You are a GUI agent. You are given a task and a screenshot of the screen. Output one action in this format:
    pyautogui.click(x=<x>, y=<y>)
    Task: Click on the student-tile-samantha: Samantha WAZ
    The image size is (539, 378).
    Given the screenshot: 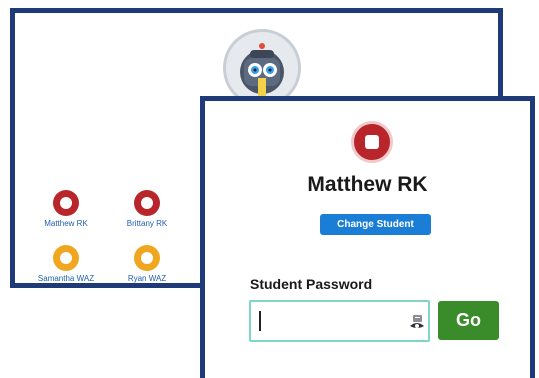 What is the action you would take?
    pyautogui.click(x=66, y=264)
    